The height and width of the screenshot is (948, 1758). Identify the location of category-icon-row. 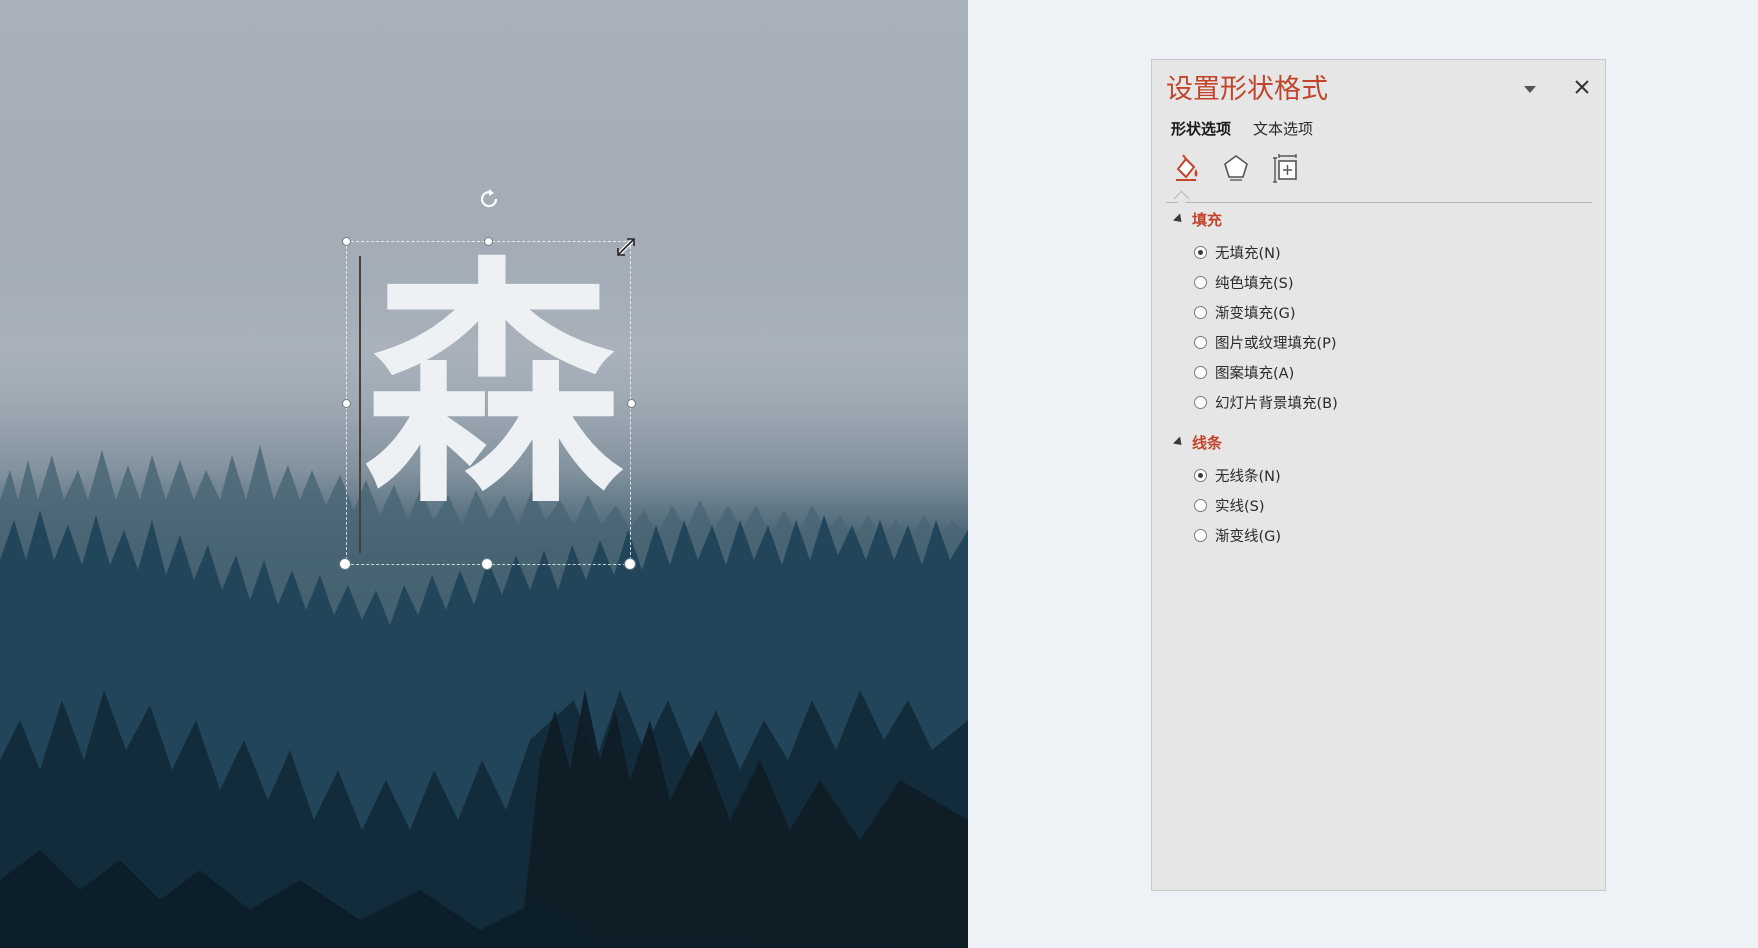
(1236, 168).